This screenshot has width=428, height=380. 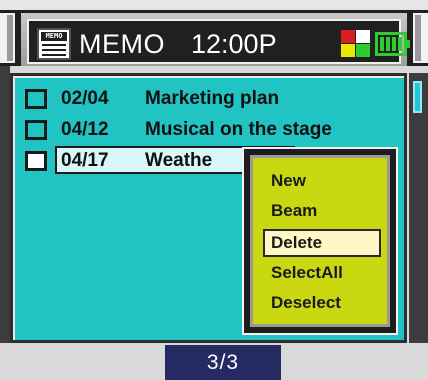 I want to click on header-left-bracket, so click(x=9, y=38).